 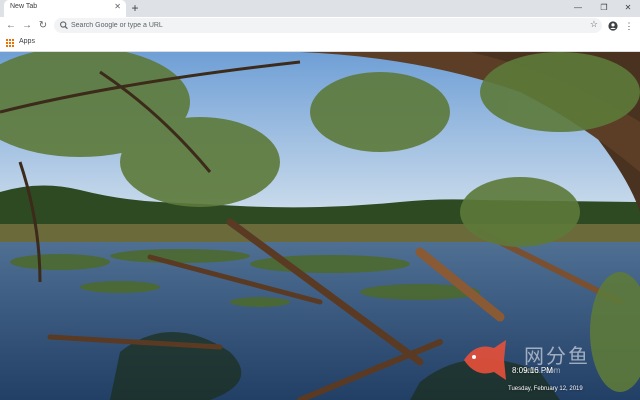 I want to click on omnibox-input, so click(x=321, y=25).